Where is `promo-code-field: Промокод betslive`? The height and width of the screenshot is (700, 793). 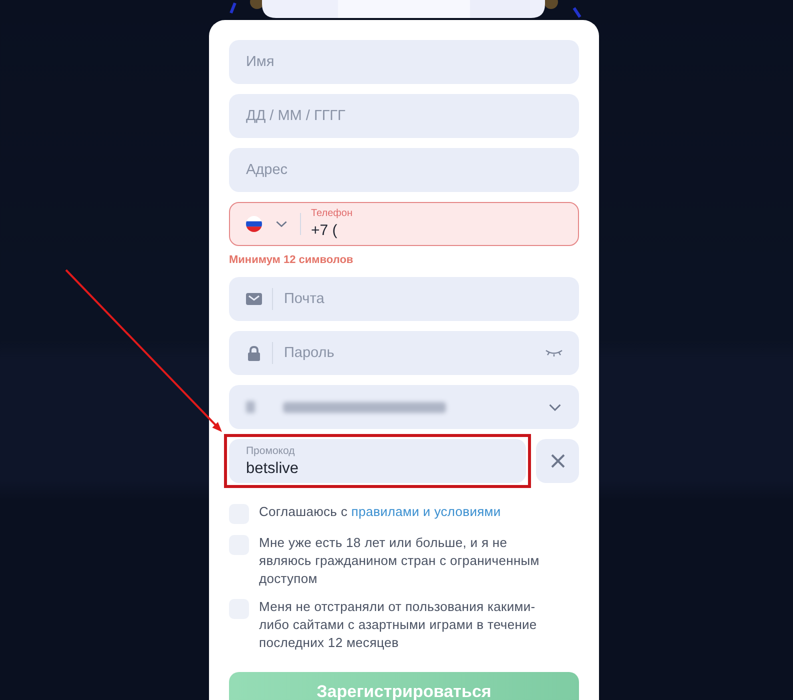
promo-code-field: Промокод betslive is located at coordinates (377, 461).